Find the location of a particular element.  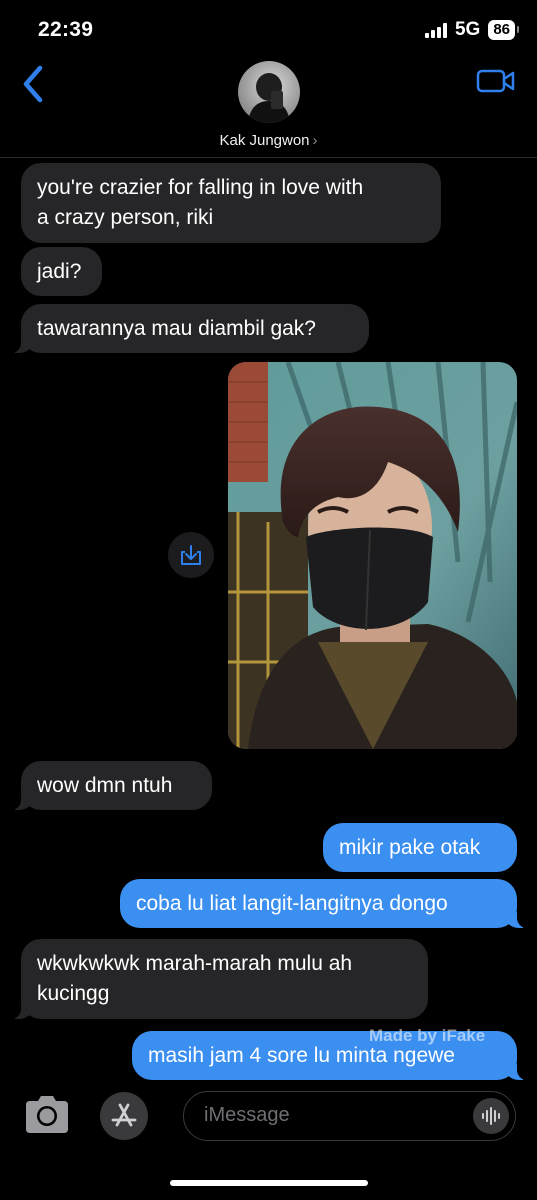

audio-message-button is located at coordinates (491, 1116).